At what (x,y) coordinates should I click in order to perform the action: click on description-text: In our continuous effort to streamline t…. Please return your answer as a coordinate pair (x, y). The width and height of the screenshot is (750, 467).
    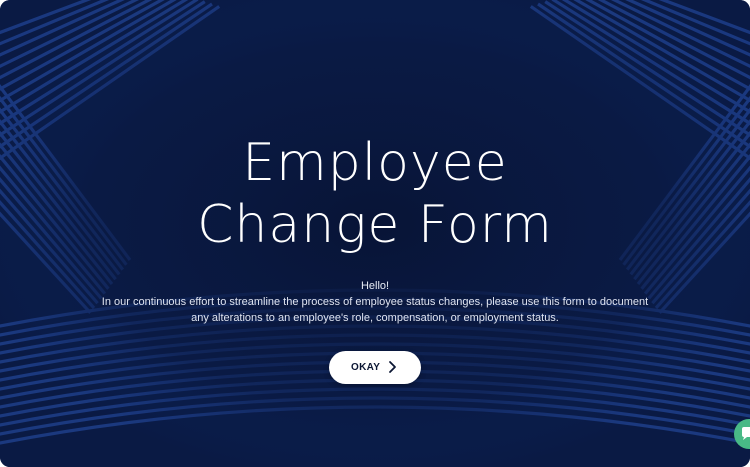
    Looking at the image, I should click on (375, 310).